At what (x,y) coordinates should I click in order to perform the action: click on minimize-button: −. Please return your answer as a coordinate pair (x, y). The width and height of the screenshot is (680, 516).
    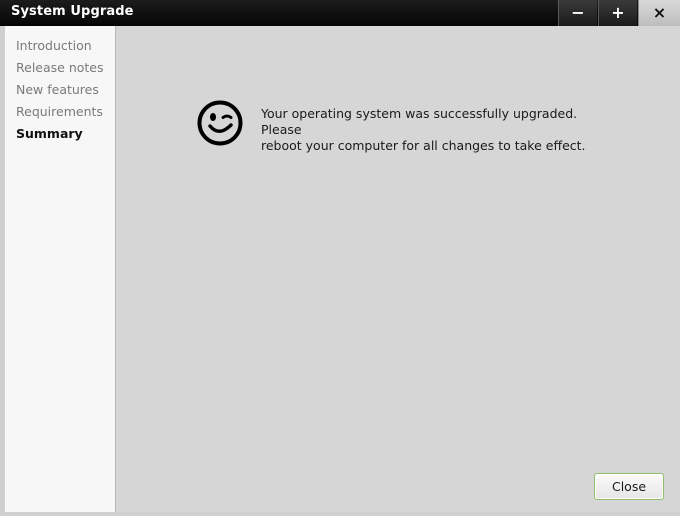
    Looking at the image, I should click on (577, 13).